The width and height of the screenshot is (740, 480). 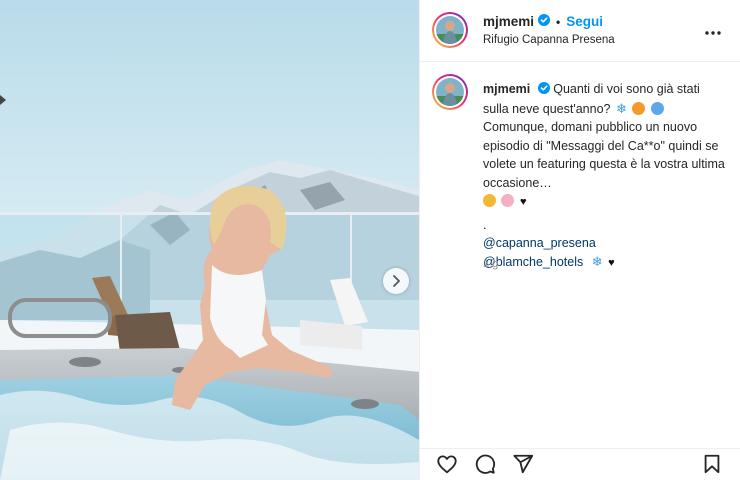 I want to click on cold-face-emoji-icon, so click(x=657, y=108).